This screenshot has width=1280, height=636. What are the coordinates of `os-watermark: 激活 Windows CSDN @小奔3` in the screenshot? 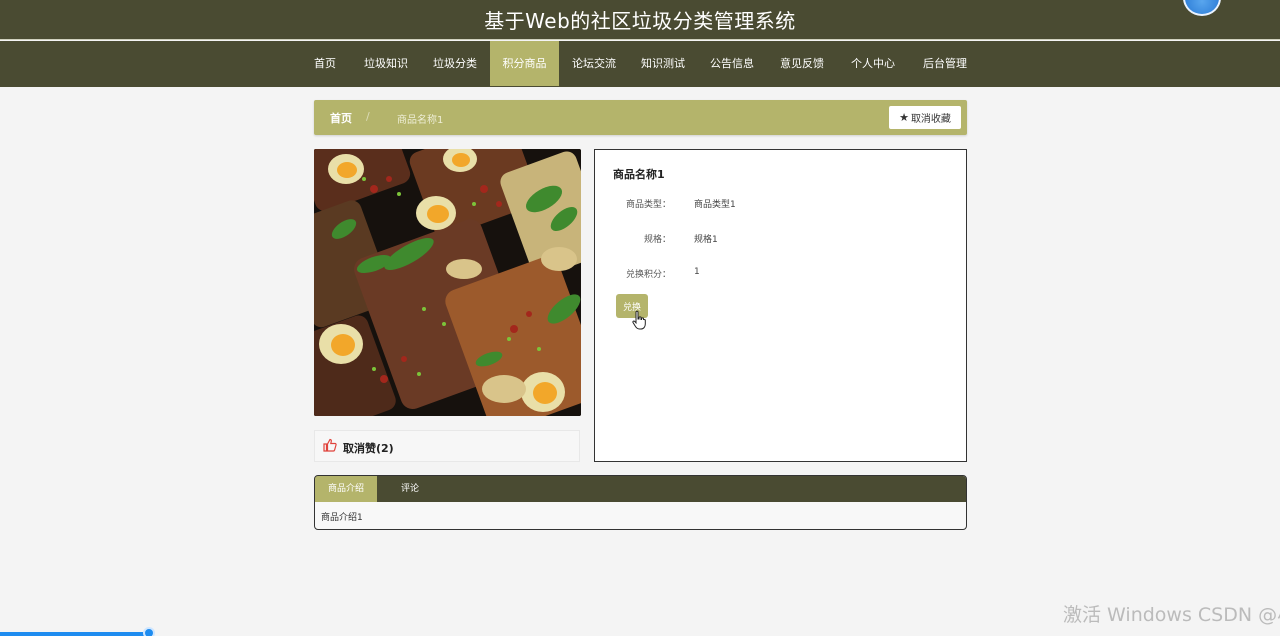 It's located at (1171, 615).